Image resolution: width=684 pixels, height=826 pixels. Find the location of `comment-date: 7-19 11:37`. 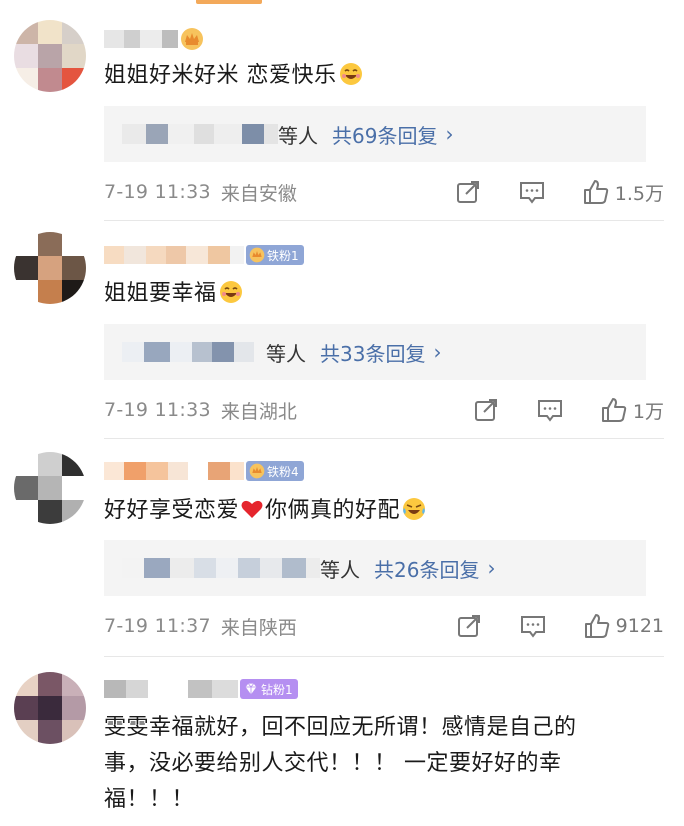

comment-date: 7-19 11:37 is located at coordinates (157, 626).